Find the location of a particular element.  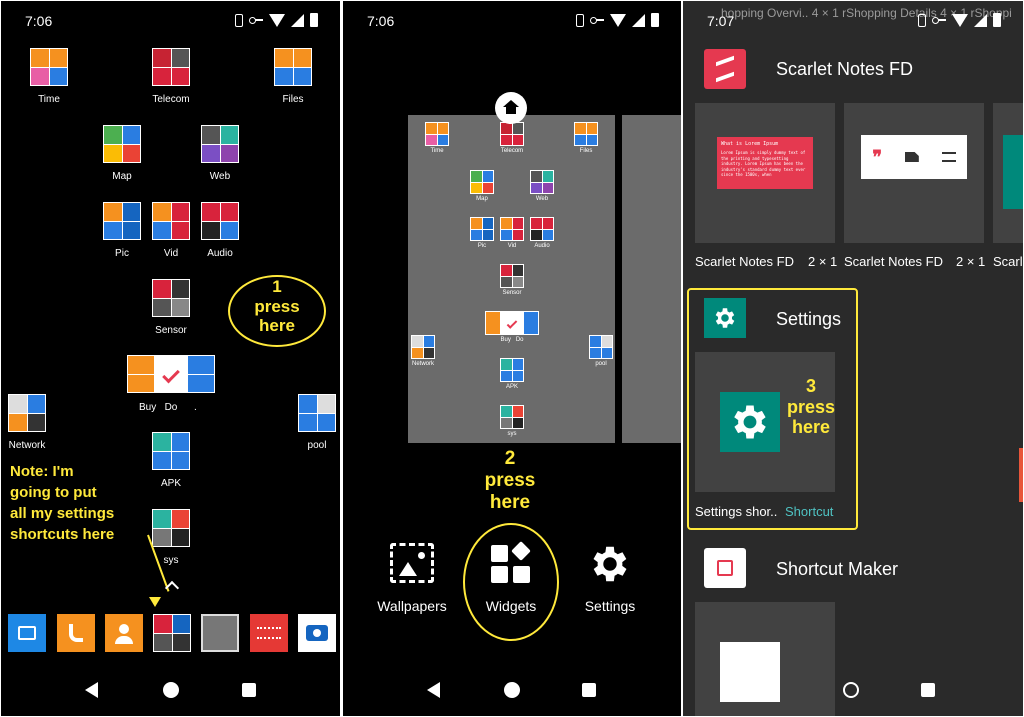

folder-network-icon is located at coordinates (27, 413).